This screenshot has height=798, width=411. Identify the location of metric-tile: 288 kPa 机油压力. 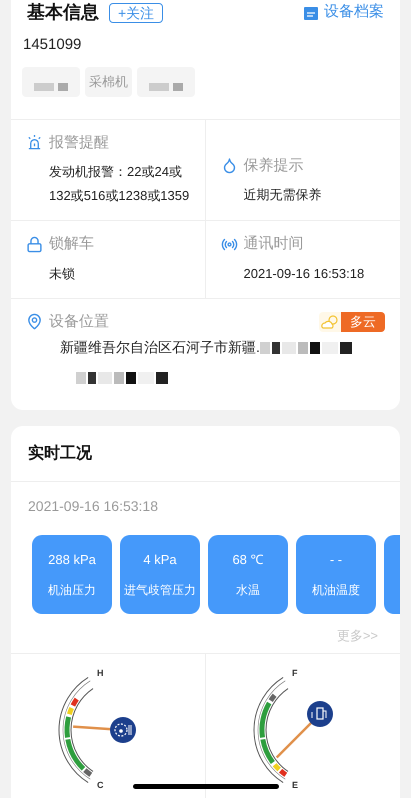
(72, 574).